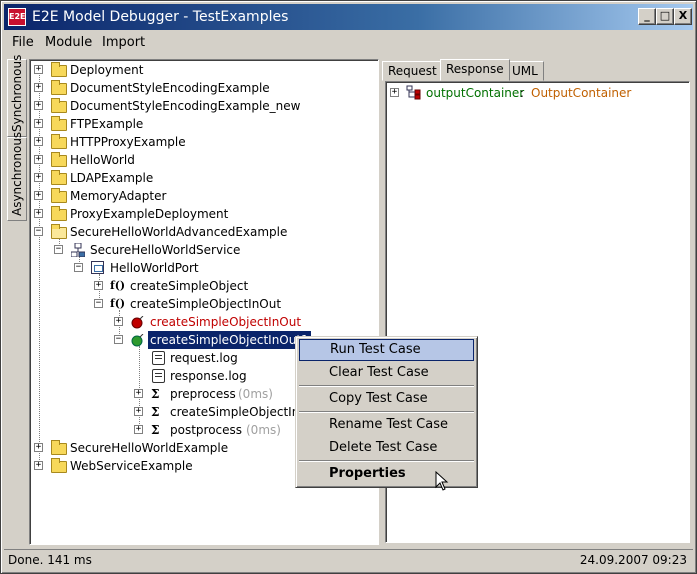 The image size is (697, 574). What do you see at coordinates (475, 93) in the screenshot?
I see `response-node-name: outputContainer` at bounding box center [475, 93].